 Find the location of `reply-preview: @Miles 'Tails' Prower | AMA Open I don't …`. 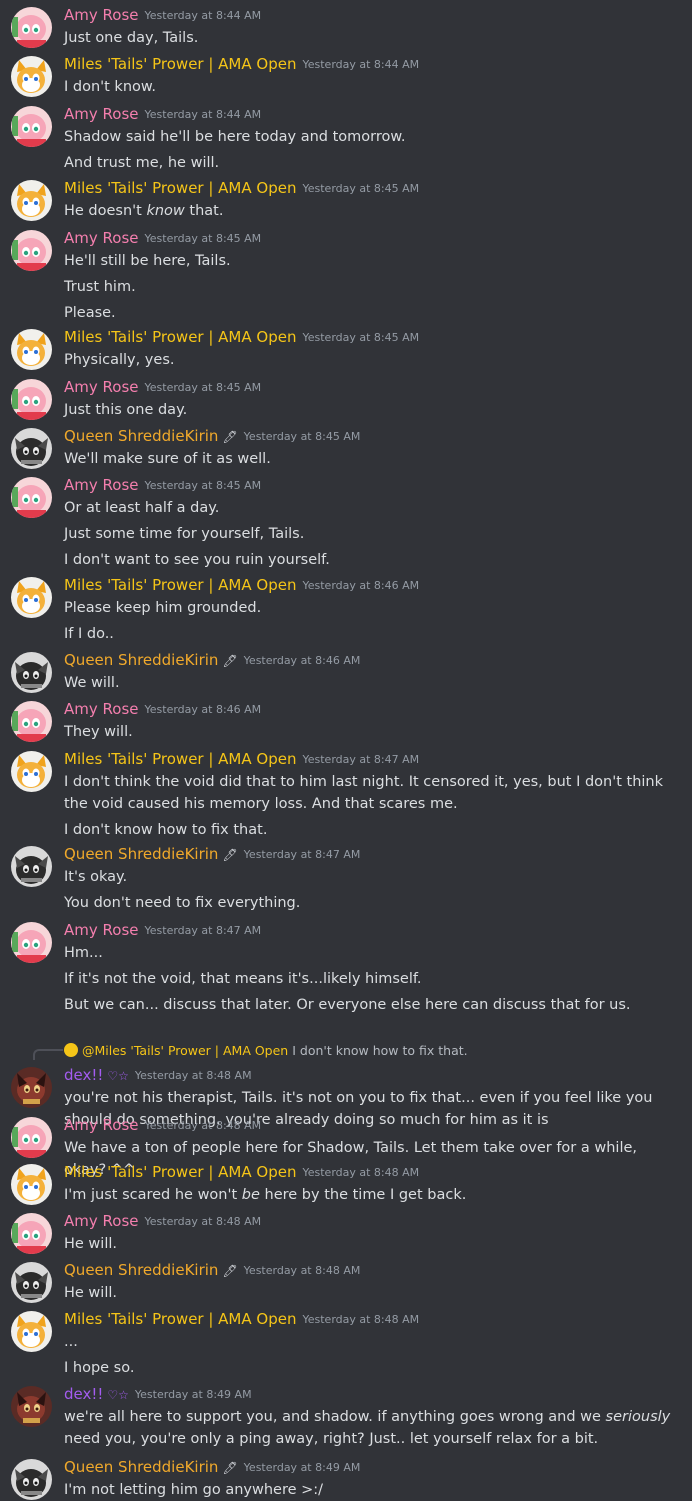

reply-preview: @Miles 'Tails' Prower | AMA Open I don't … is located at coordinates (266, 1050).